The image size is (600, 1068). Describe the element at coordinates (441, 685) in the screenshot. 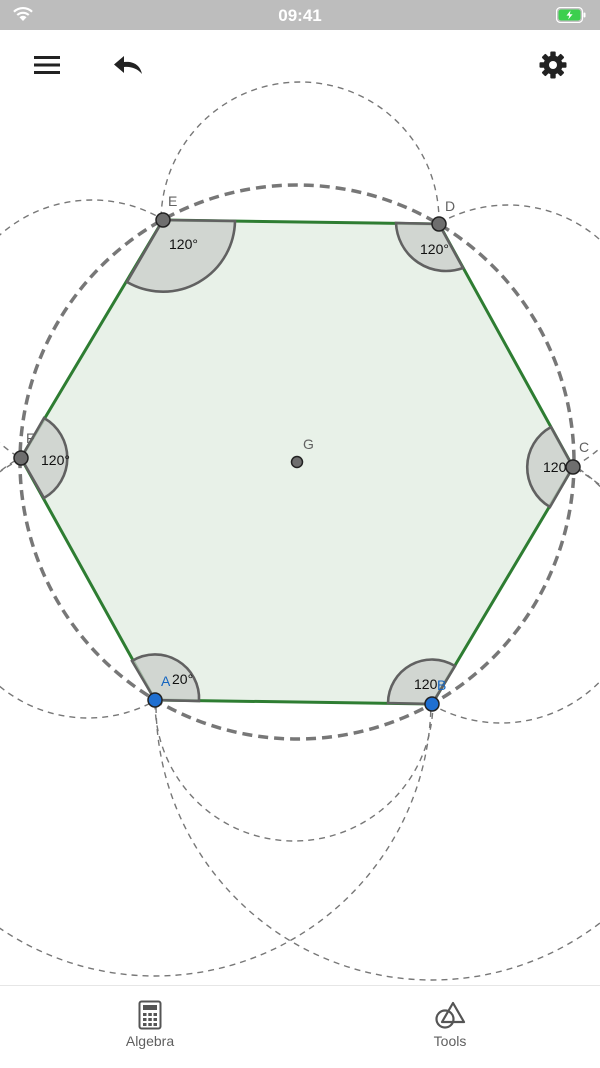

I see `point-label-b: B` at that location.